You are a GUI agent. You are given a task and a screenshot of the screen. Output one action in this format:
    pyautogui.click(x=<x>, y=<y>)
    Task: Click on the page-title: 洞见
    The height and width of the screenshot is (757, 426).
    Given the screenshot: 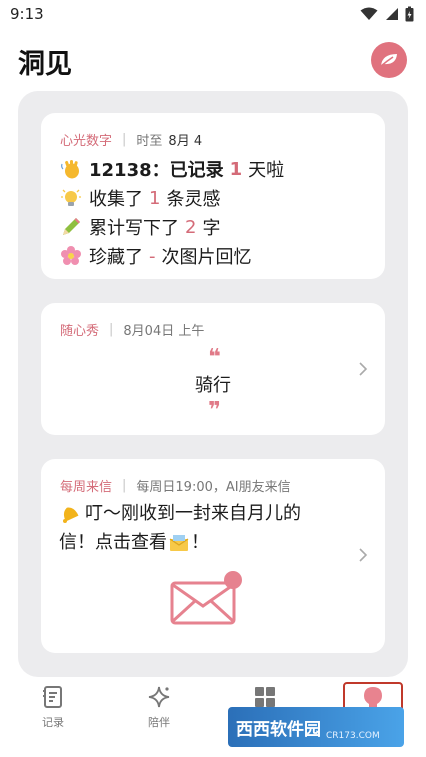 What is the action you would take?
    pyautogui.click(x=45, y=64)
    